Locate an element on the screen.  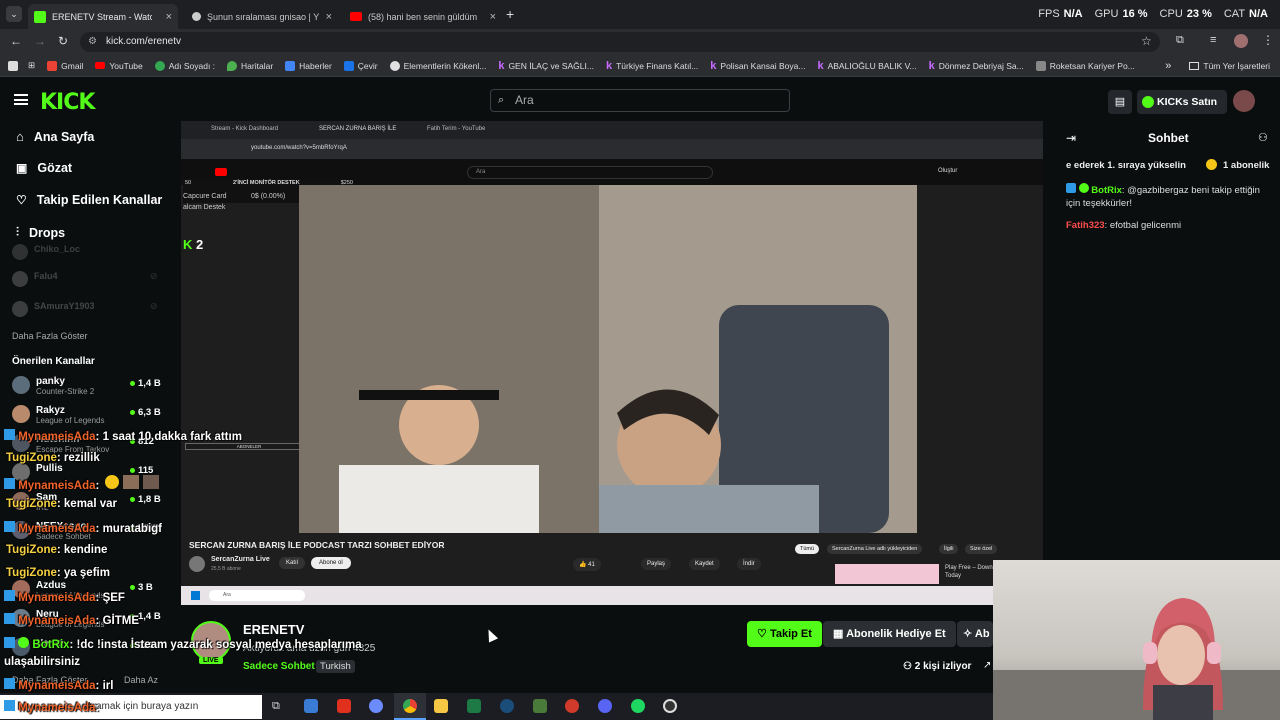
cat-label: CAT is located at coordinates (1234, 14).